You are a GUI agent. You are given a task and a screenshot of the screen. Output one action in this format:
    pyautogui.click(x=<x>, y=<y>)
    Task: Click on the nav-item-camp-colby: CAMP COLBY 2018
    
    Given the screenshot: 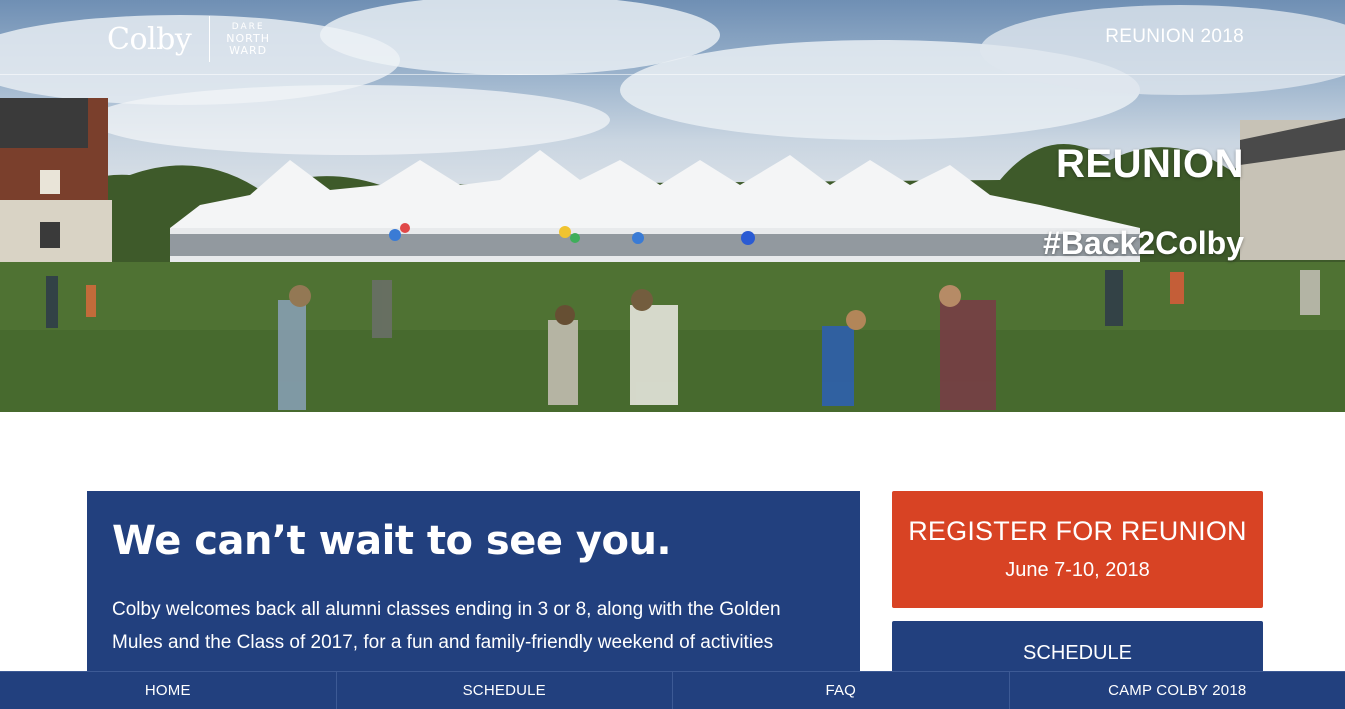 What is the action you would take?
    pyautogui.click(x=1177, y=690)
    